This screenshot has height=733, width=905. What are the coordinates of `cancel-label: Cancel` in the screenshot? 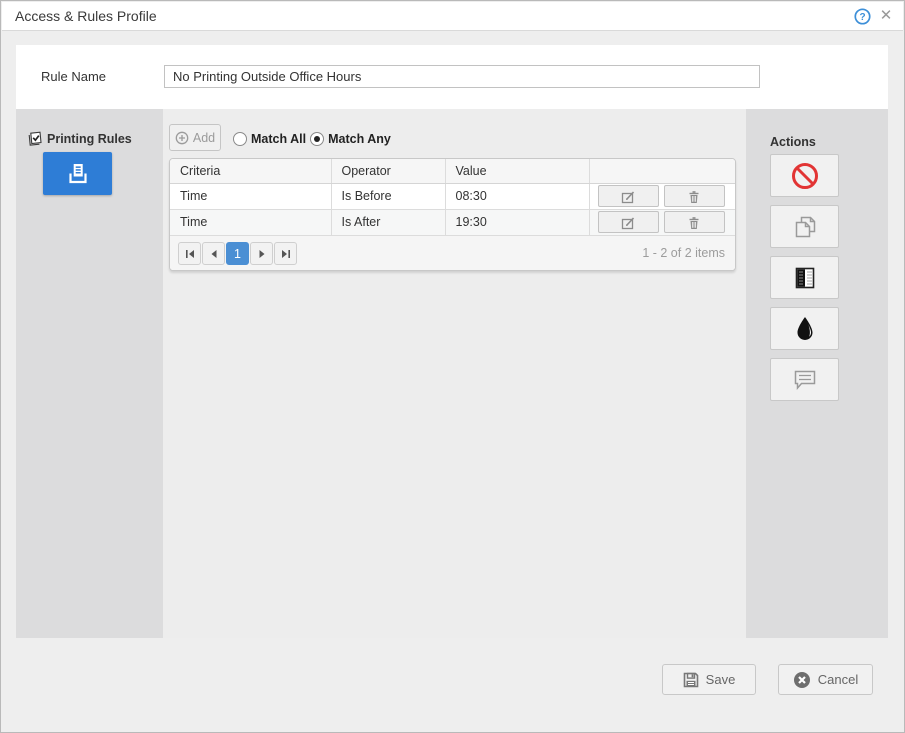 It's located at (838, 679).